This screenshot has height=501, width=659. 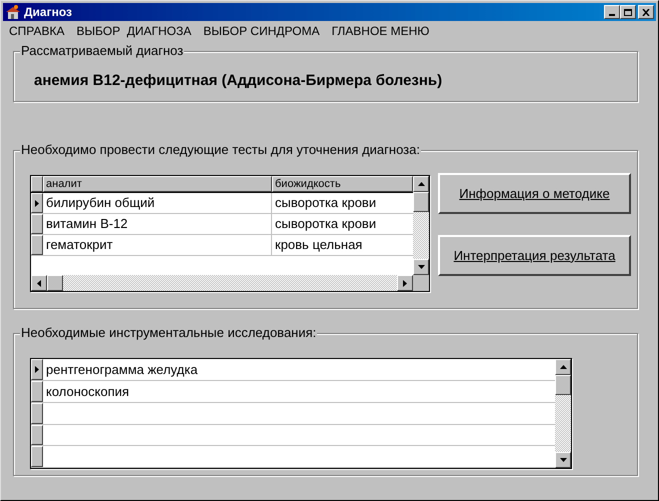 I want to click on window-title: Диагноз, so click(x=48, y=12).